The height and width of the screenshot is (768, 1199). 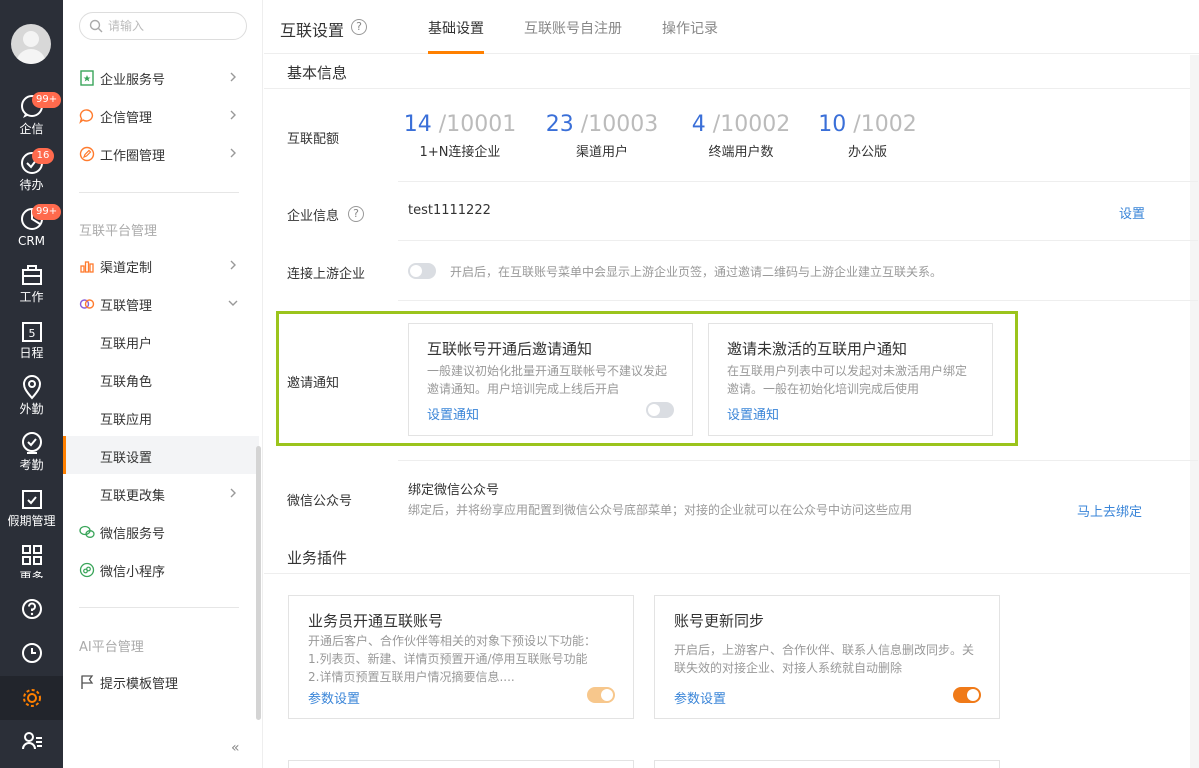 What do you see at coordinates (126, 118) in the screenshot?
I see `sidebar-item-label: 企信管理` at bounding box center [126, 118].